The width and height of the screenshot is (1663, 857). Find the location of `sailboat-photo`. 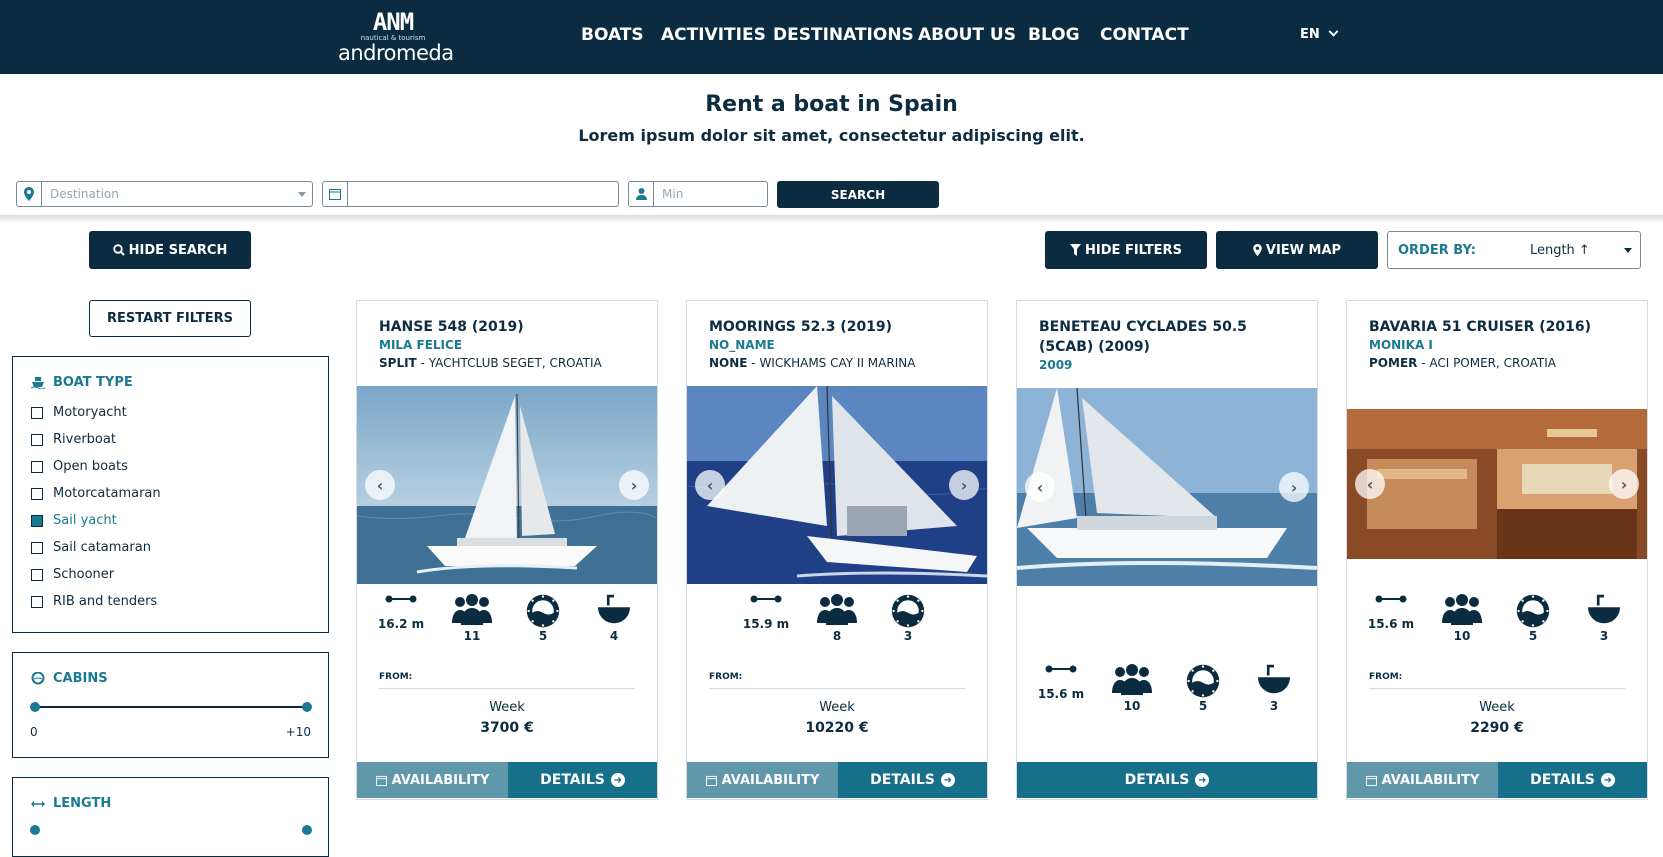

sailboat-photo is located at coordinates (837, 485).